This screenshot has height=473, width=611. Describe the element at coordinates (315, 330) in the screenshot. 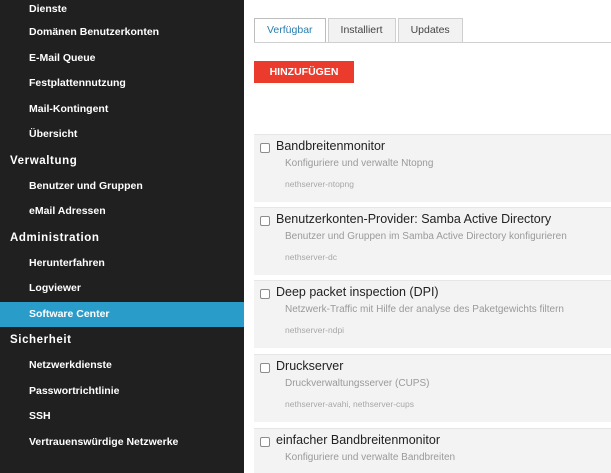

I see `package-name: nethserver-ndpi` at that location.